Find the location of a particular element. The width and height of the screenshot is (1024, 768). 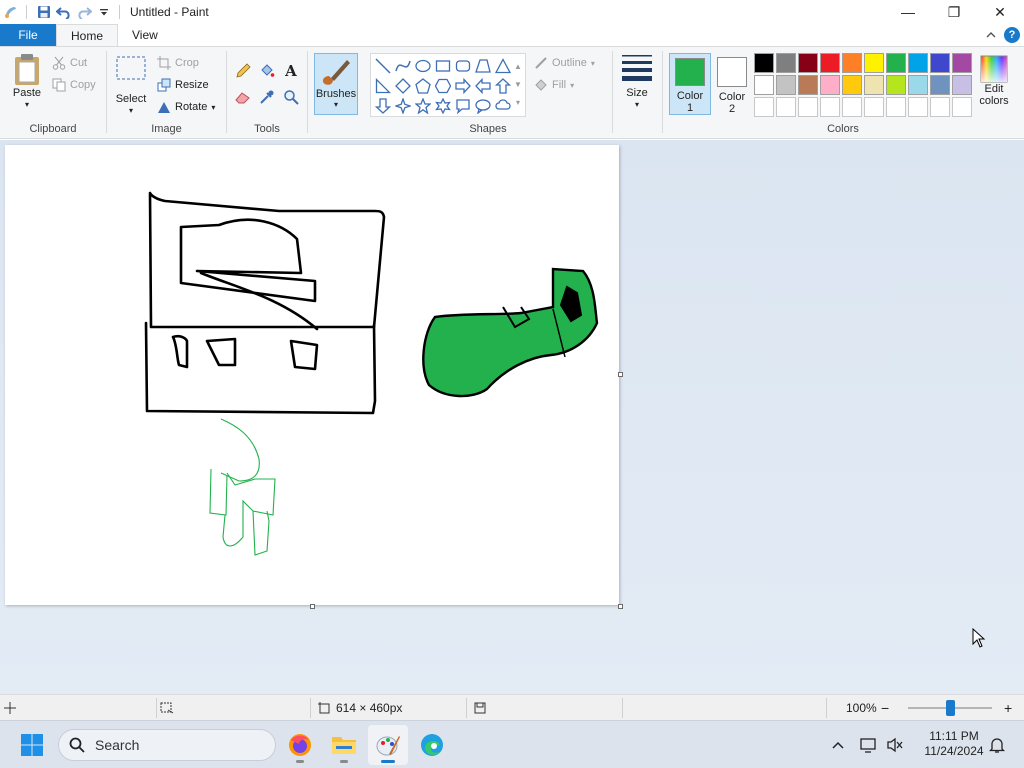

edge-icon is located at coordinates (432, 745).